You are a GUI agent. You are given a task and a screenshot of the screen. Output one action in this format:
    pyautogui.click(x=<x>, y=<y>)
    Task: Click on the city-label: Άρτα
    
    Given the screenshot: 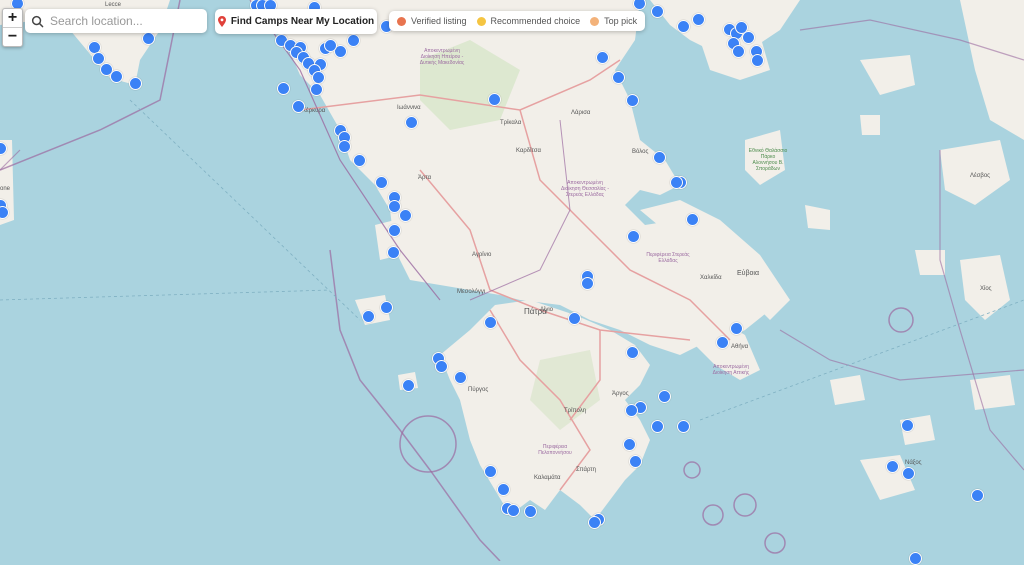 What is the action you would take?
    pyautogui.click(x=425, y=178)
    